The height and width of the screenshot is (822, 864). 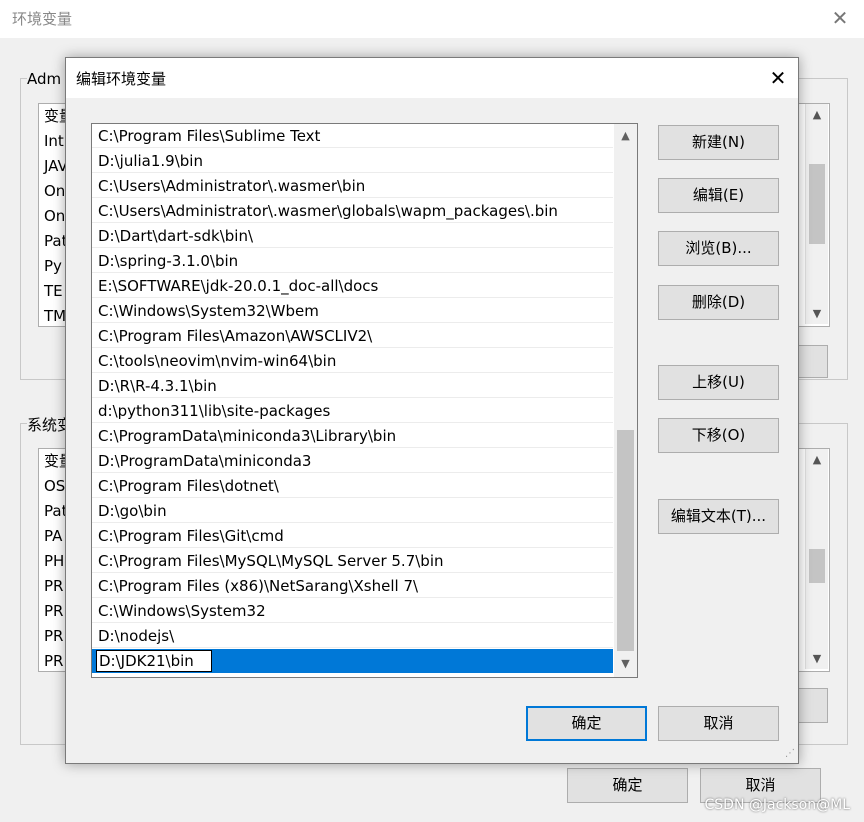 I want to click on list-item: C:\Users\Administrator\.wasmer\bin, so click(x=352, y=186).